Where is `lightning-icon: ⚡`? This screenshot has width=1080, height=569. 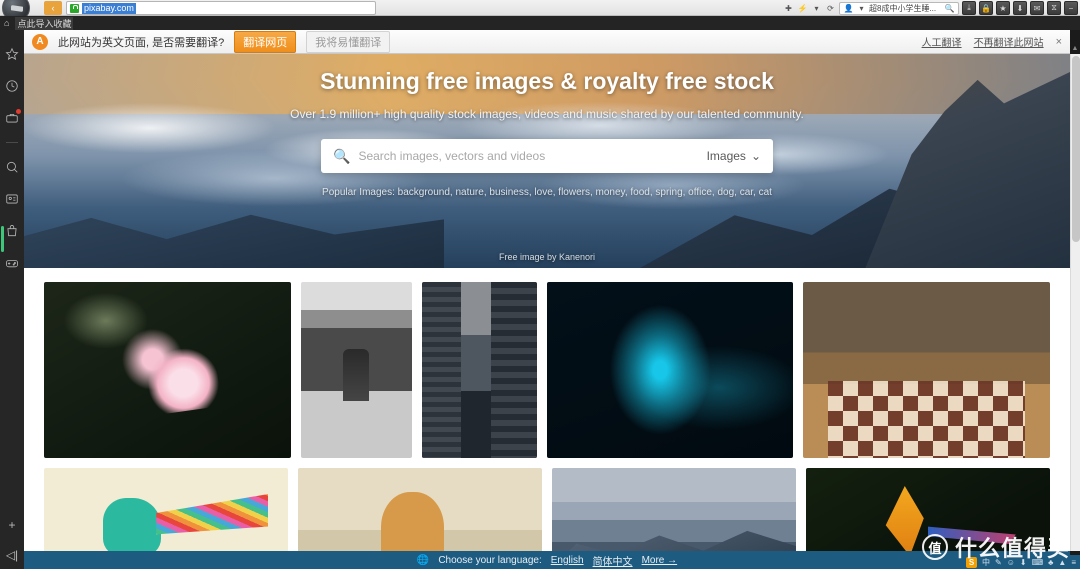
lightning-icon: ⚡ is located at coordinates (802, 8).